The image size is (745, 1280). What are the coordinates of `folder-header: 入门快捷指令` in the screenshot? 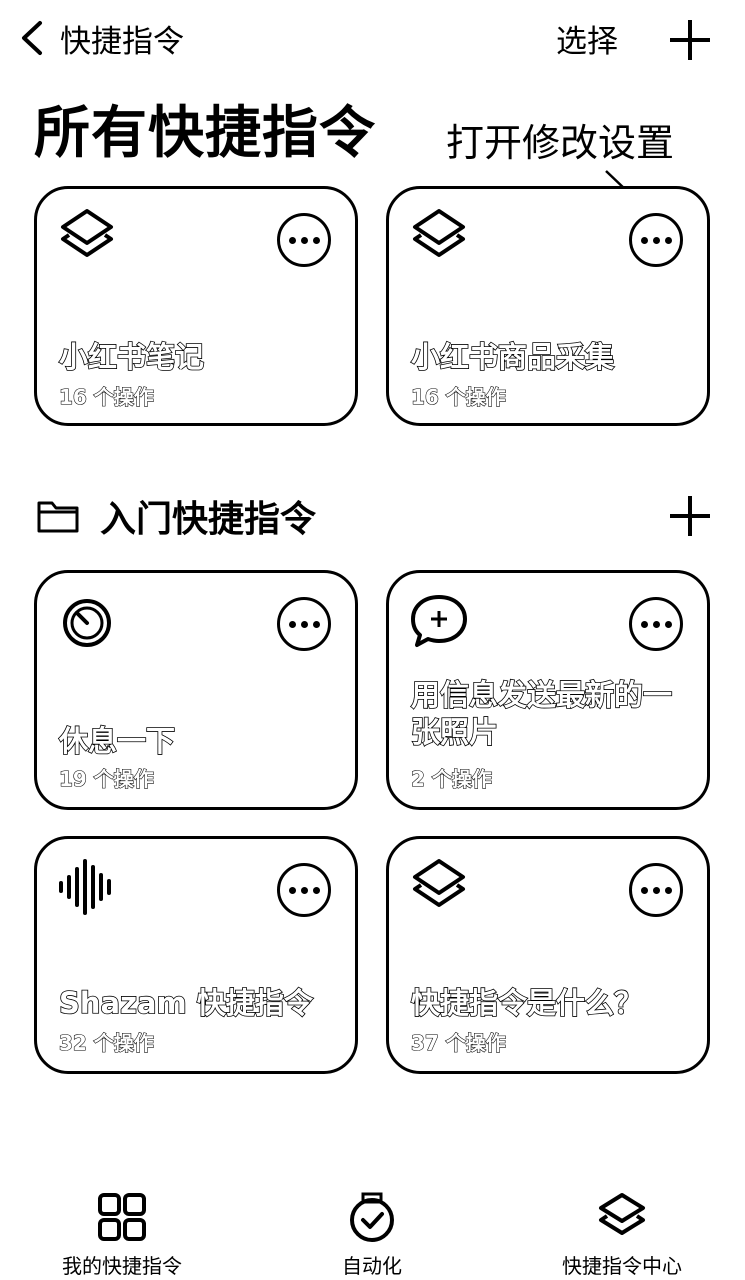 It's located at (176, 516).